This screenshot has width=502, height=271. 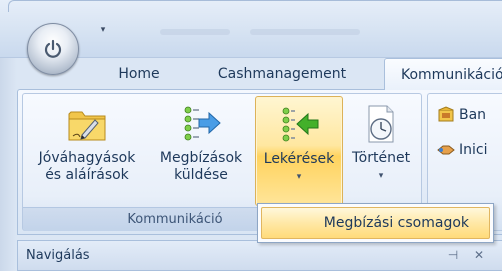 I want to click on folder-pen-icon, so click(x=87, y=126).